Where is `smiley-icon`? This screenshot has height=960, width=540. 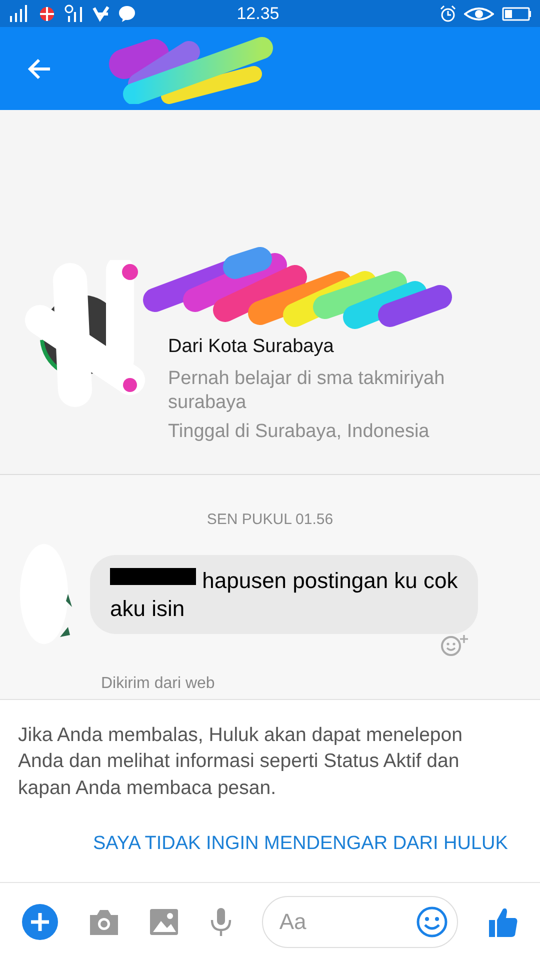
smiley-icon is located at coordinates (432, 922).